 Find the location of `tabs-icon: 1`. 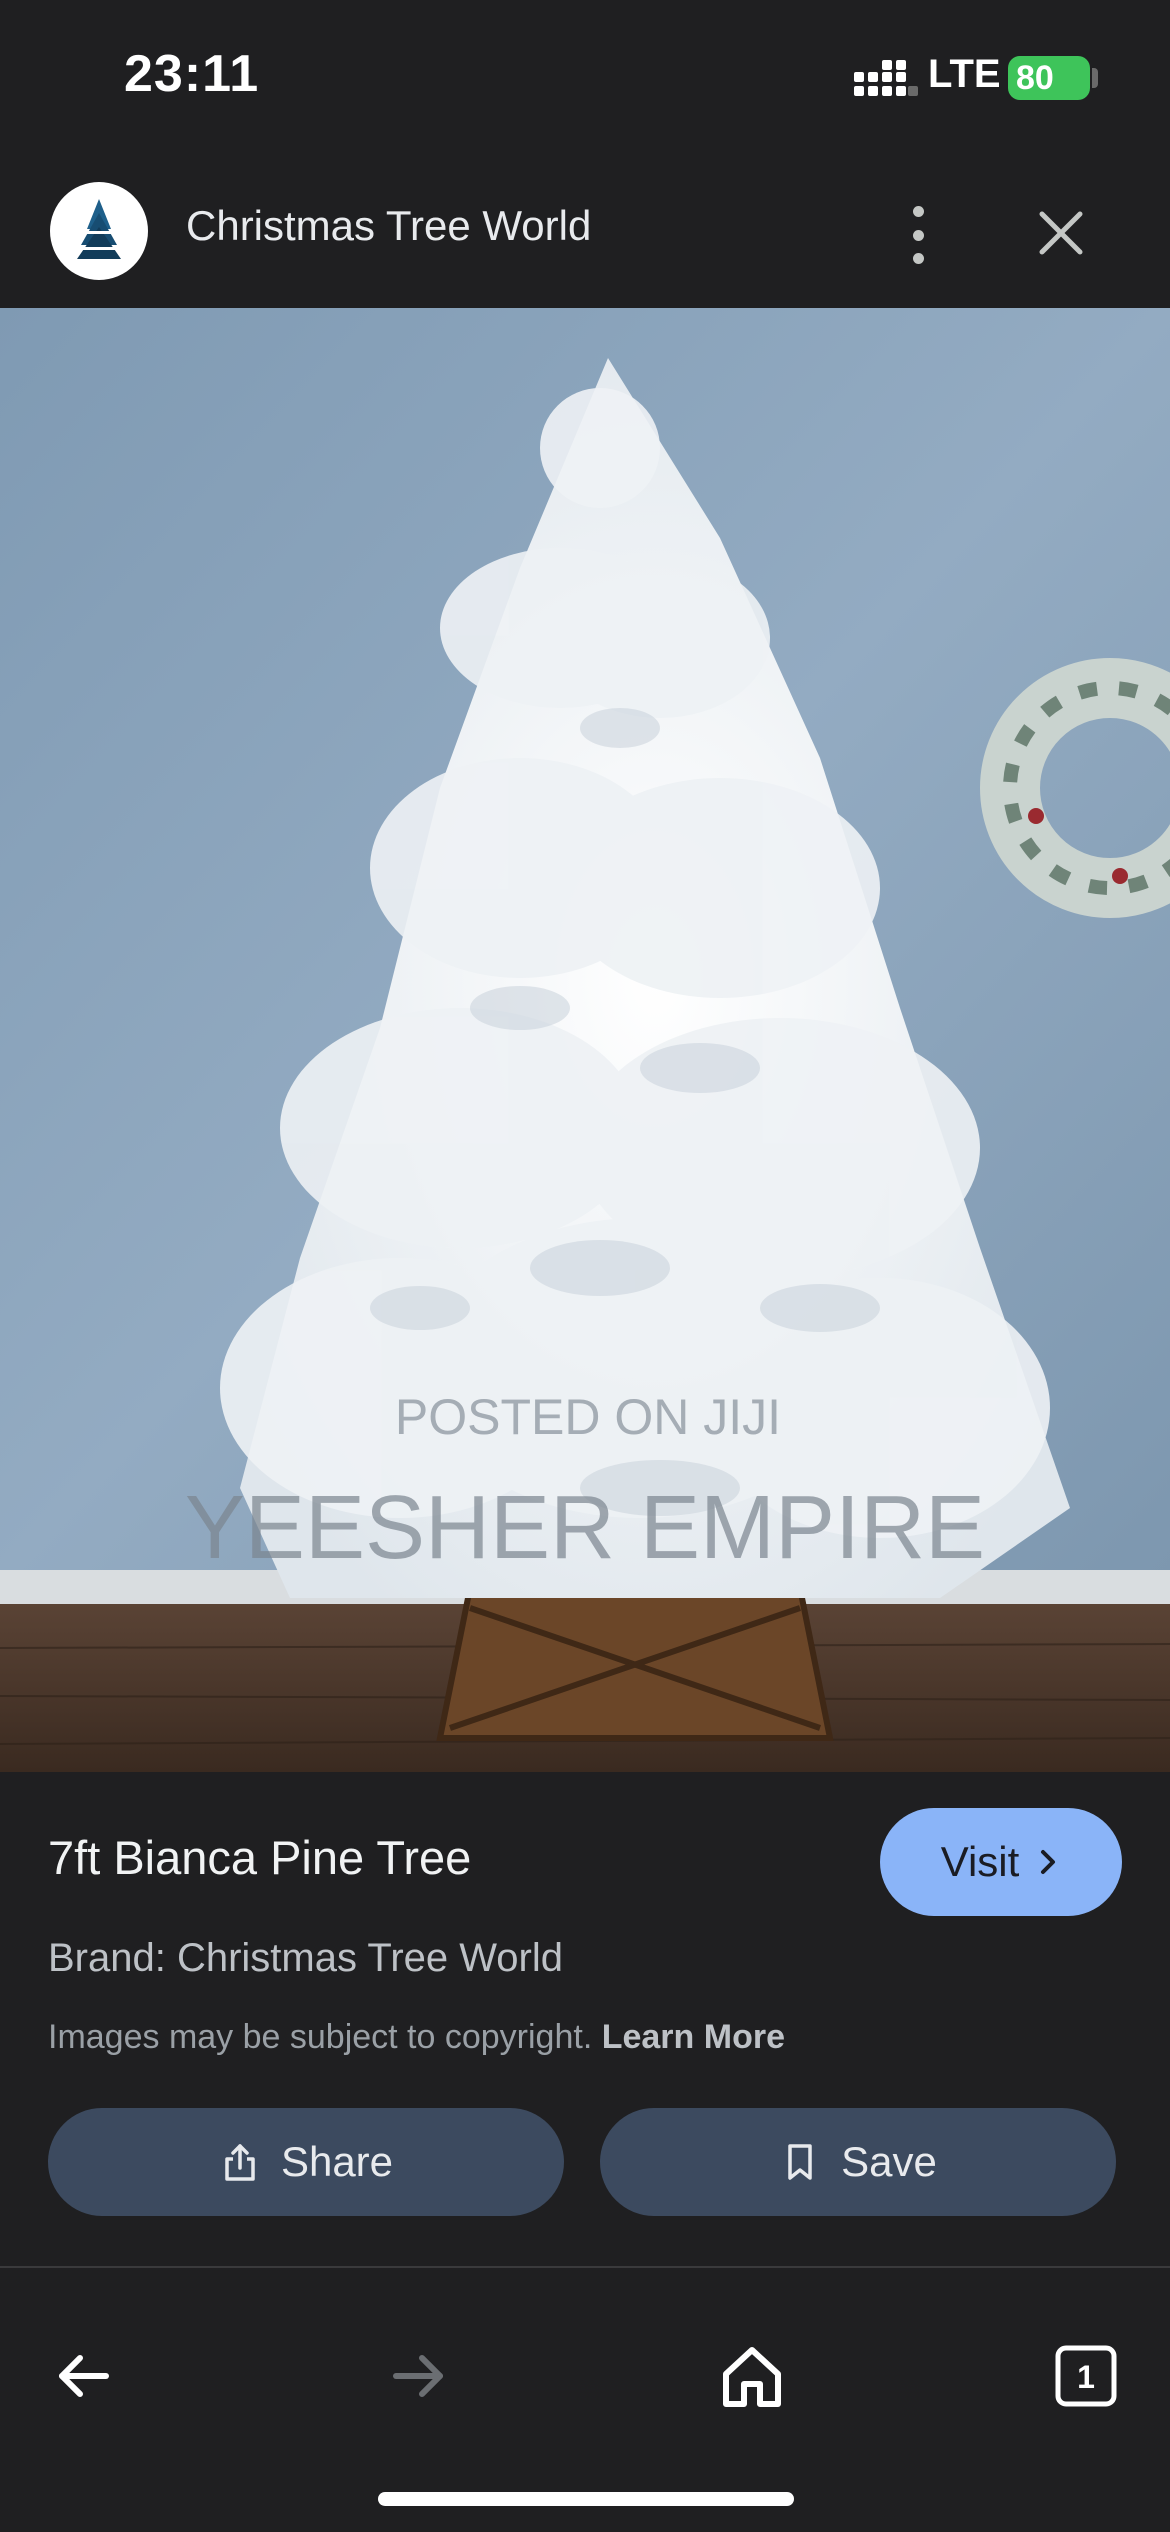

tabs-icon: 1 is located at coordinates (1086, 2376).